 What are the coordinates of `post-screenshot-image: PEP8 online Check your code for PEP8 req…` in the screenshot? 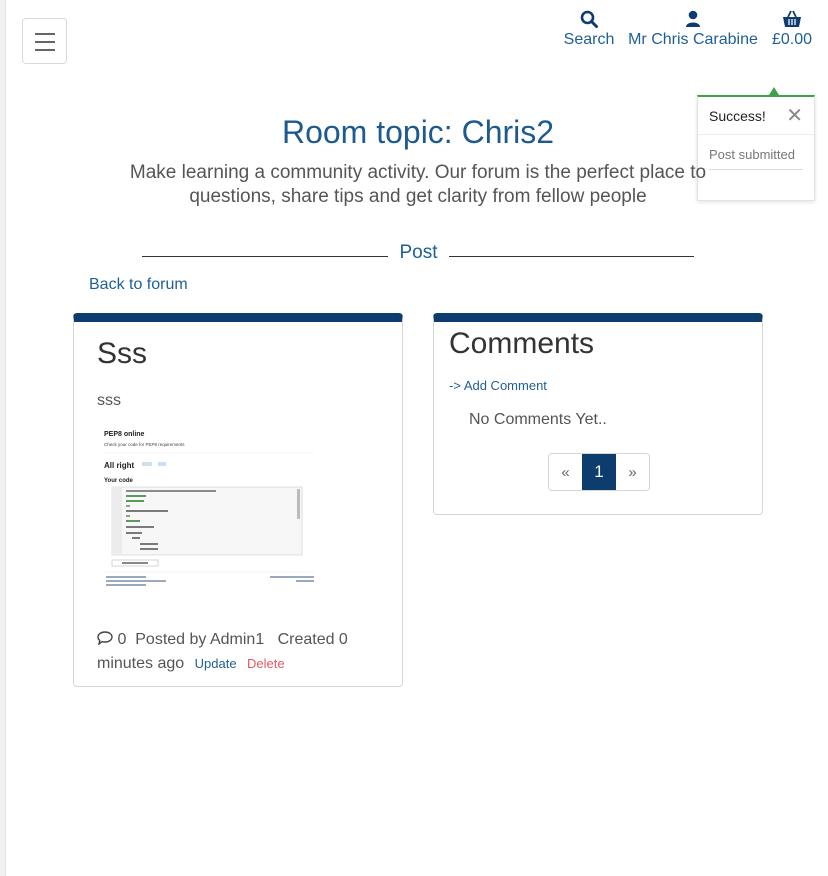 It's located at (211, 506).